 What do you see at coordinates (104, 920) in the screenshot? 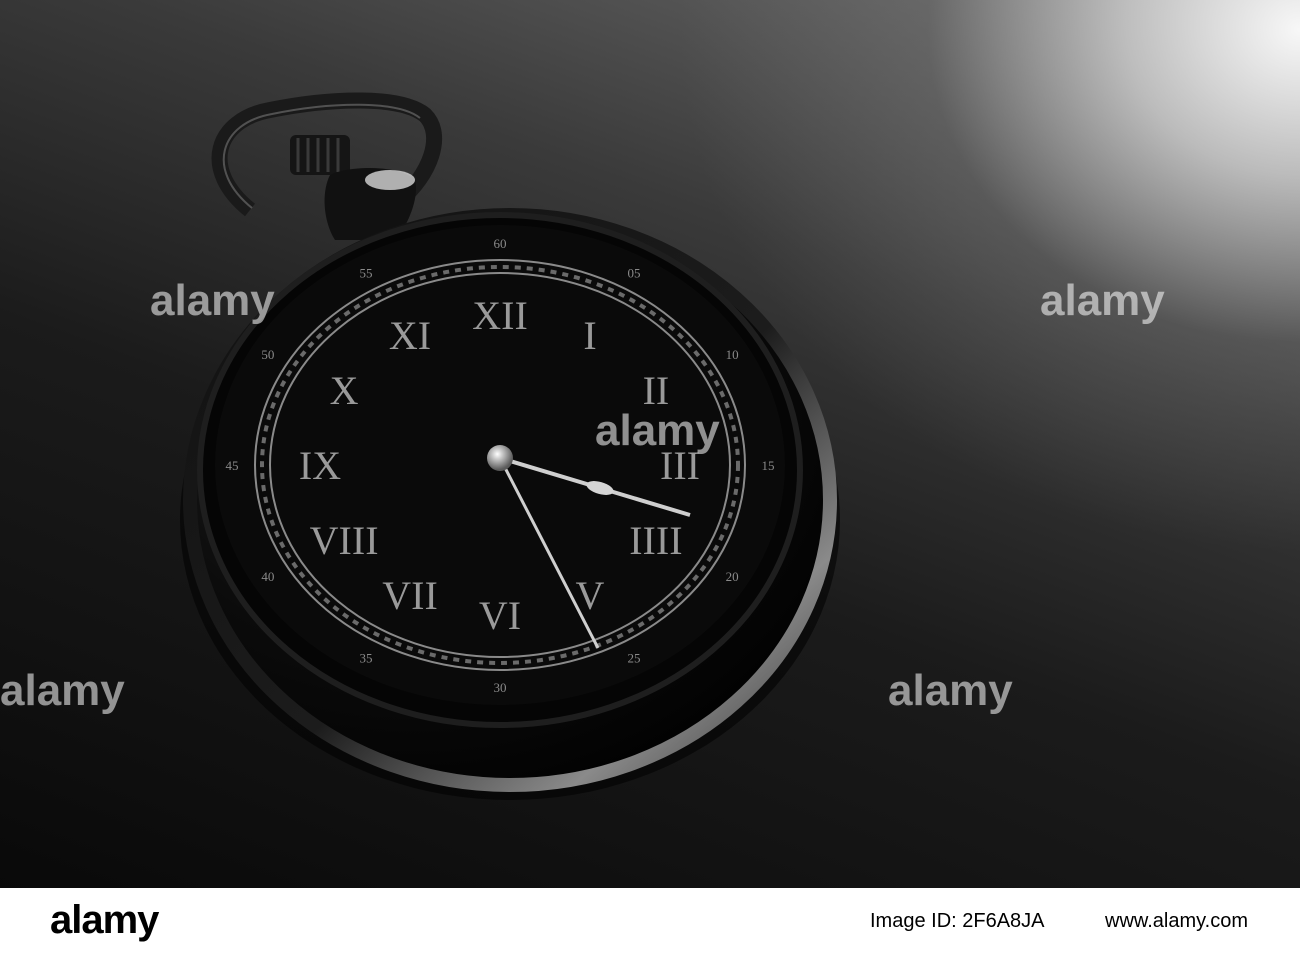
I see `banner-logo: alamy` at bounding box center [104, 920].